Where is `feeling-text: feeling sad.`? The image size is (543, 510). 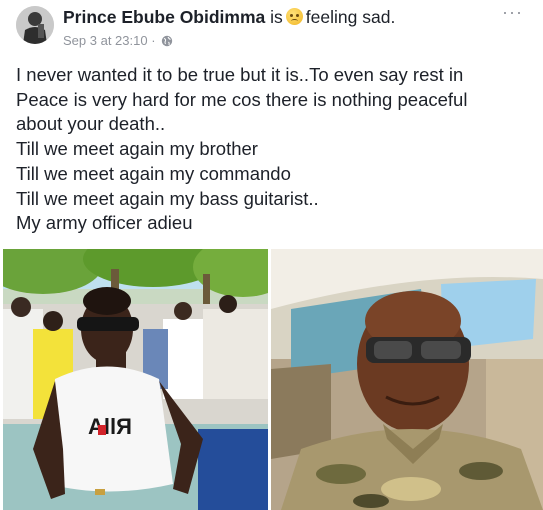
feeling-text: feeling sad. is located at coordinates (350, 17).